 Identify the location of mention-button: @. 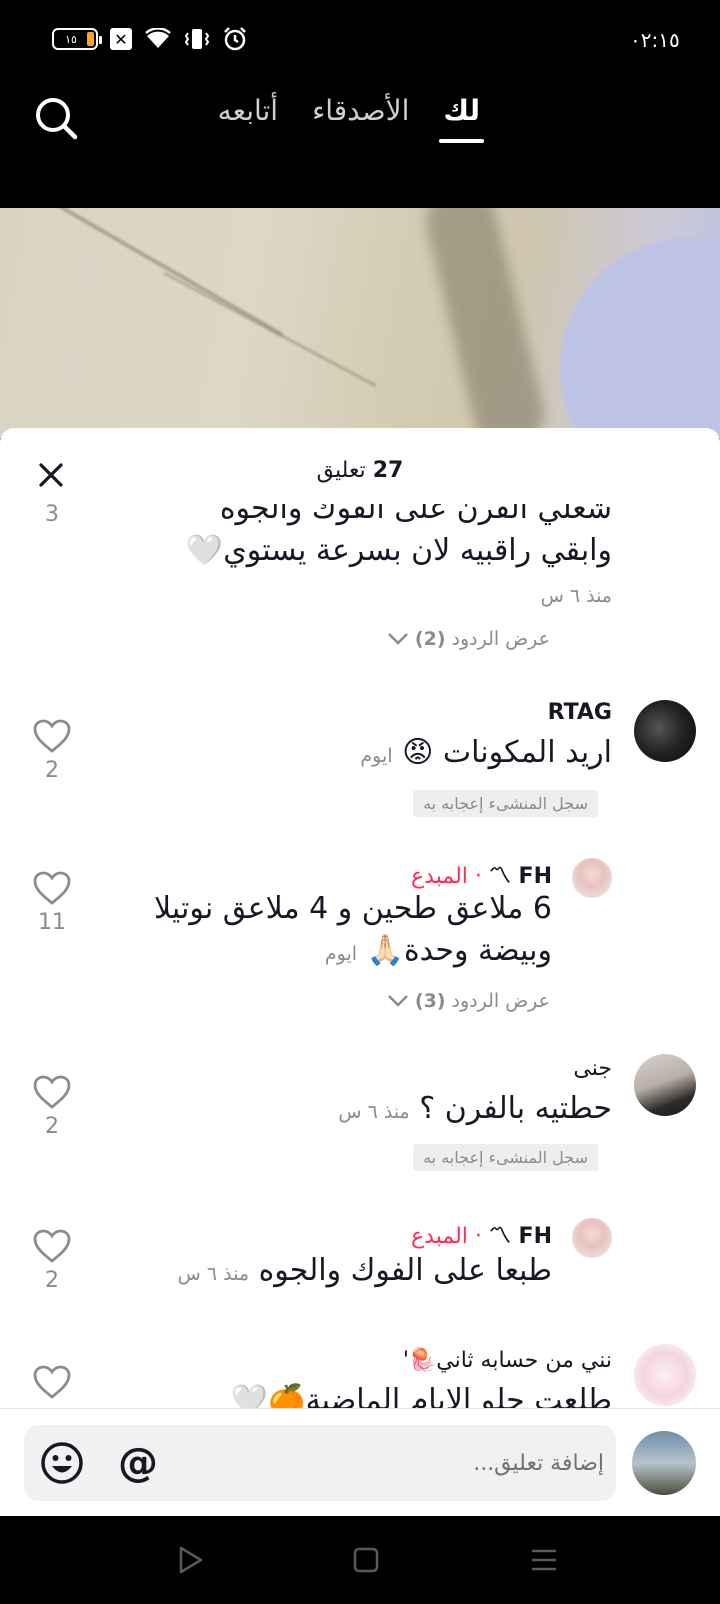
(138, 1463).